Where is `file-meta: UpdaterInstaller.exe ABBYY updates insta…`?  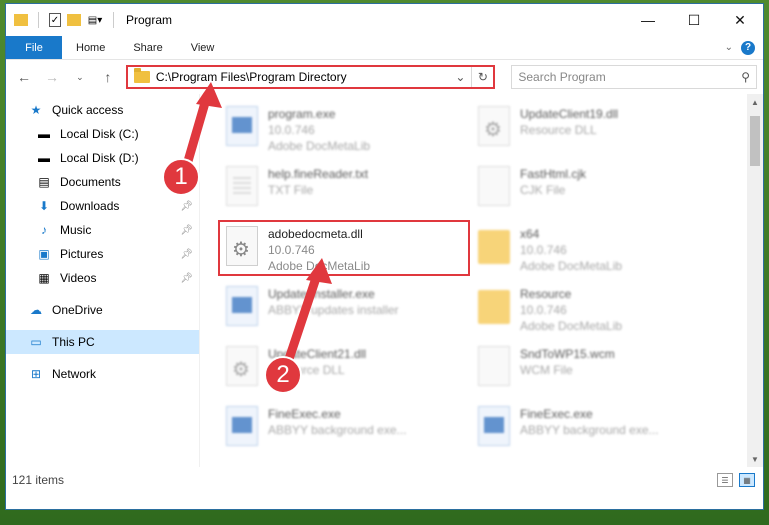
file-meta: UpdaterInstaller.exe ABBYY updates insta… is located at coordinates (333, 302).